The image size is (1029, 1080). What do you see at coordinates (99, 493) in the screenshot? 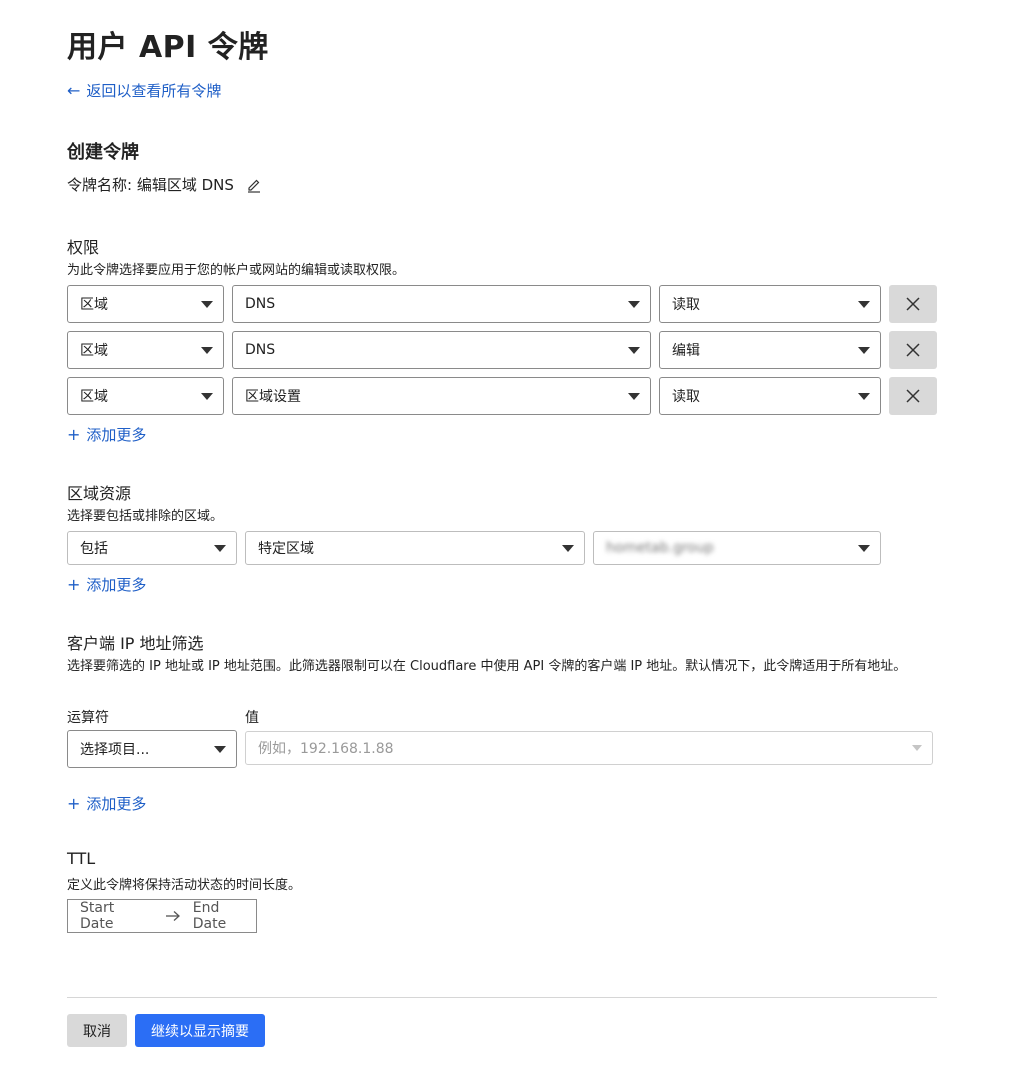
I see `zone-resources-title: 区域资源` at bounding box center [99, 493].